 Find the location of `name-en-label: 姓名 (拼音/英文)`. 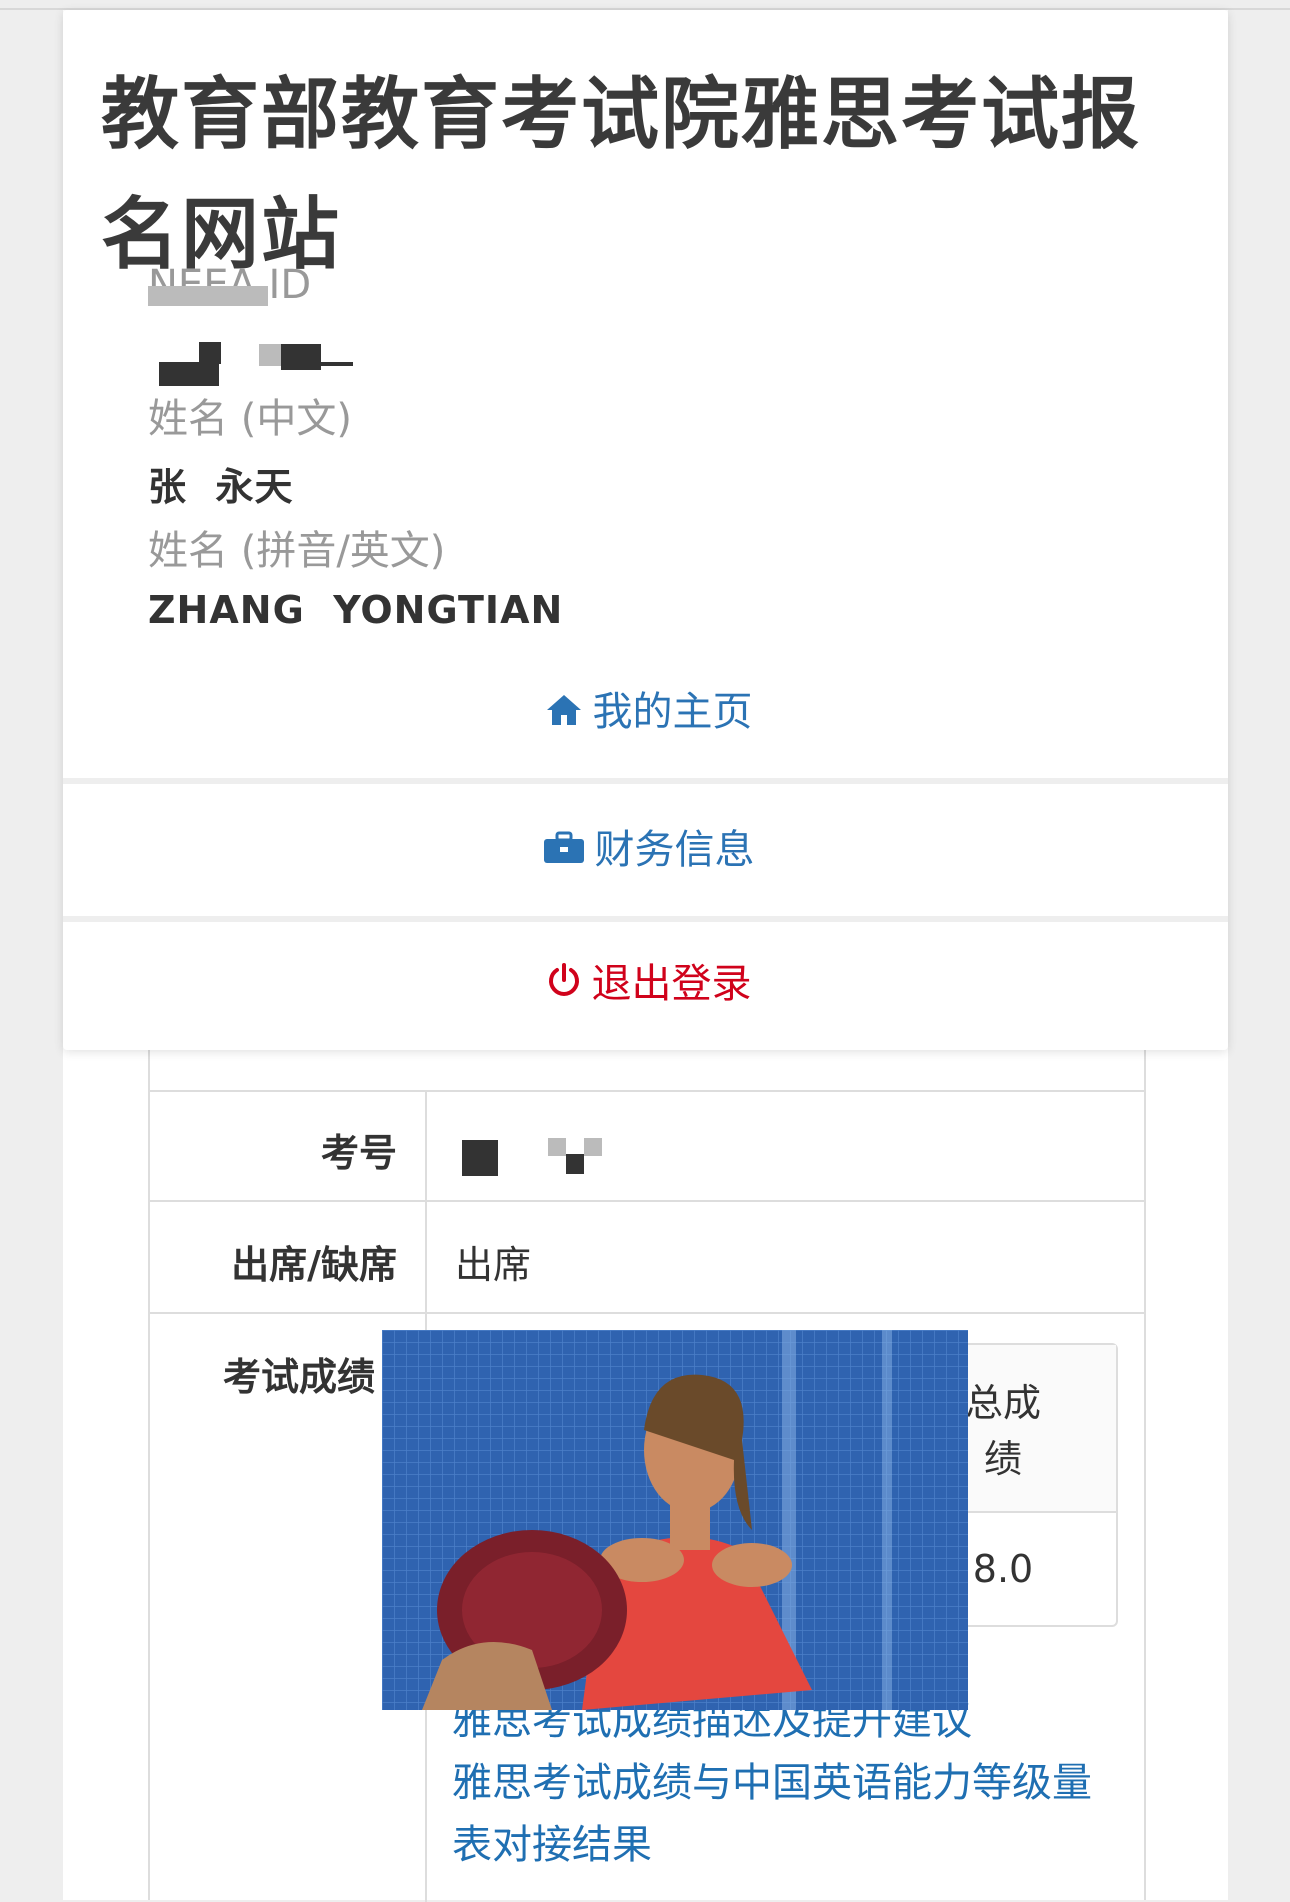

name-en-label: 姓名 (拼音/英文) is located at coordinates (297, 551).